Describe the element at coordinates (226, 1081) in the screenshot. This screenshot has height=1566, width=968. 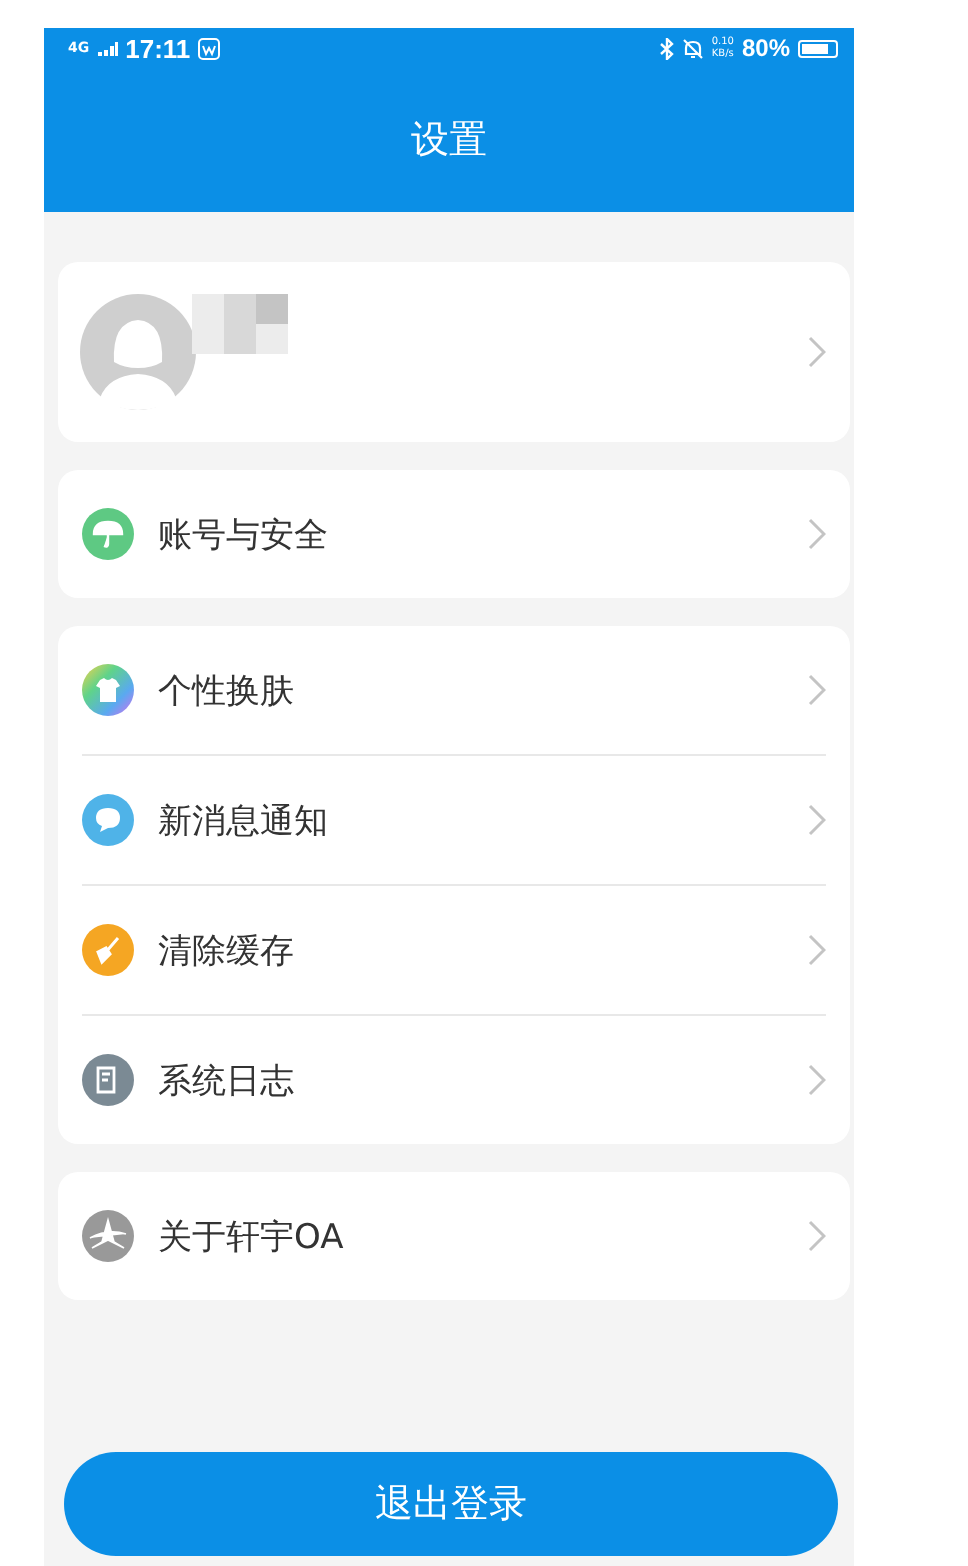
I see `item-label: 系统日志` at that location.